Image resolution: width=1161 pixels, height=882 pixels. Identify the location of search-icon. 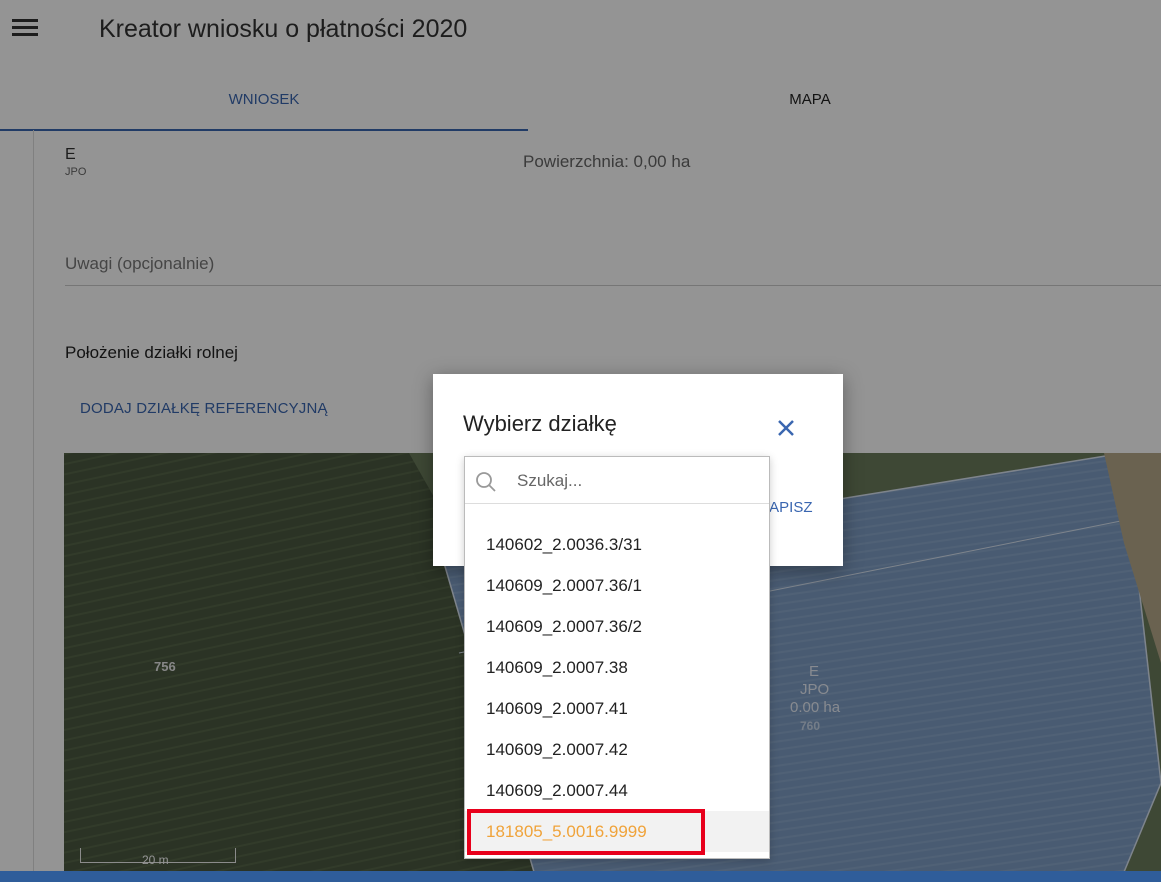
(486, 482).